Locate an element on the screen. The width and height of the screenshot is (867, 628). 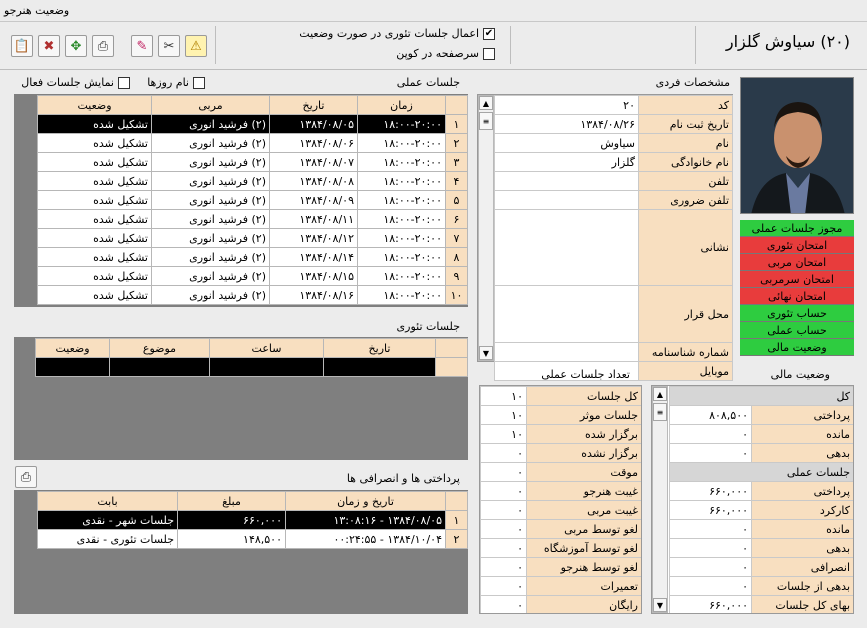
finance-label: بدهی is located at coordinates (802, 453).